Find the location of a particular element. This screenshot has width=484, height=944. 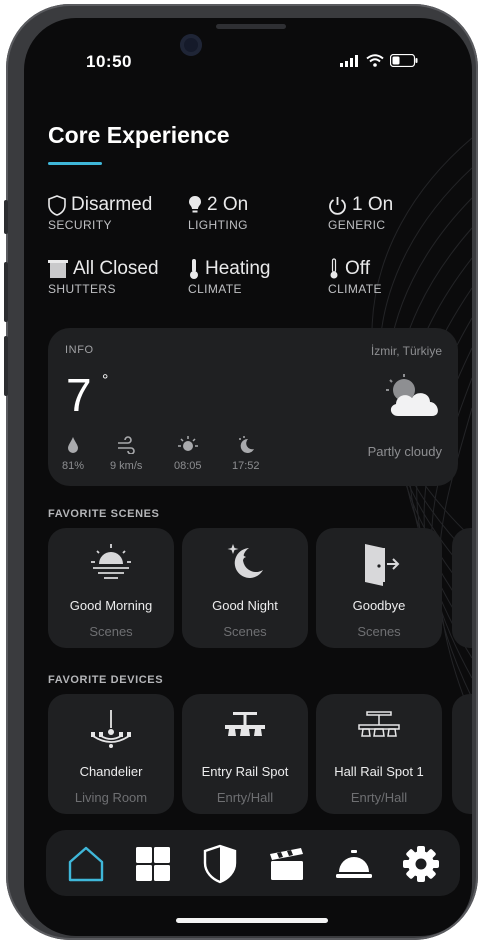

sunrise-icon is located at coordinates (187, 443).